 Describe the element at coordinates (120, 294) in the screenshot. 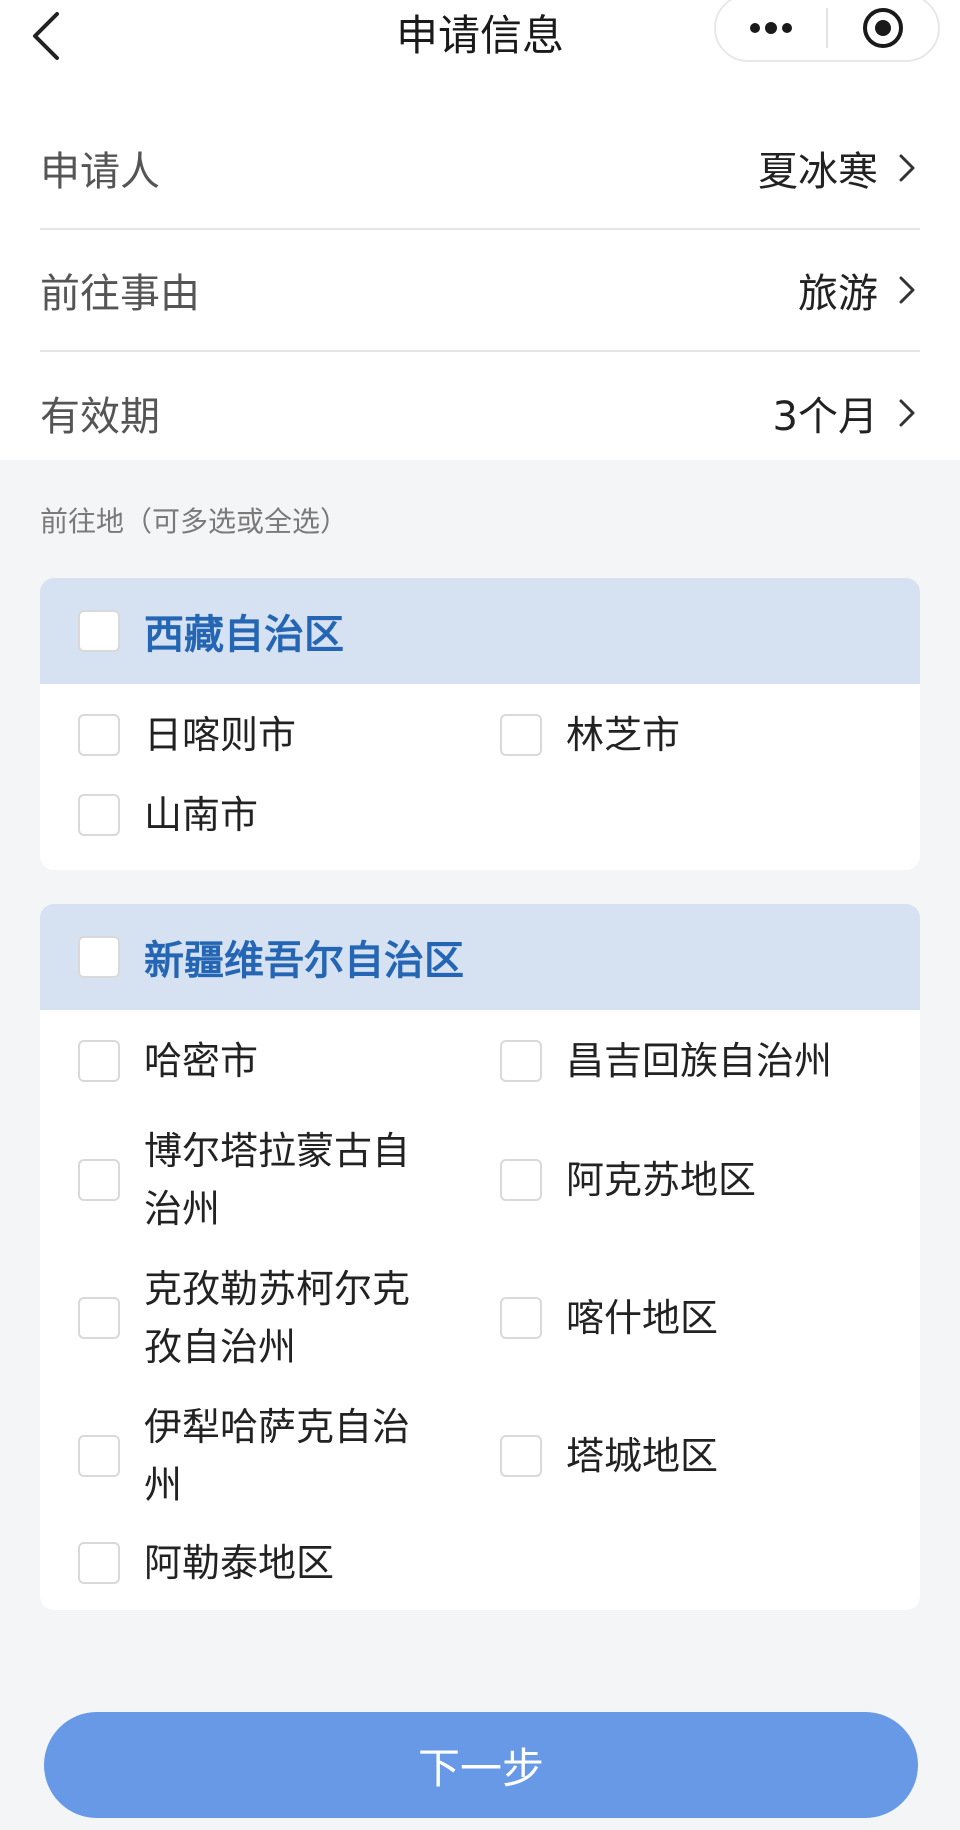

I see `reason-label: 前往事由` at that location.